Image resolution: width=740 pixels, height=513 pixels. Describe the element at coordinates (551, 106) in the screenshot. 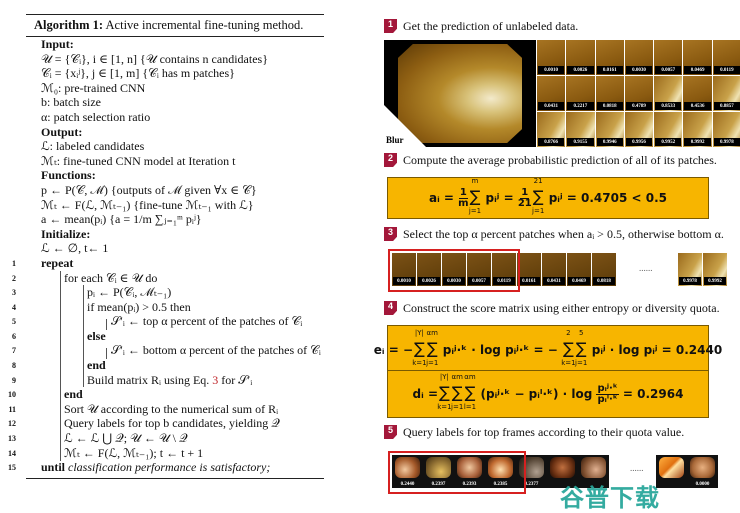

I see `patch-probability-label: 0.0431` at that location.